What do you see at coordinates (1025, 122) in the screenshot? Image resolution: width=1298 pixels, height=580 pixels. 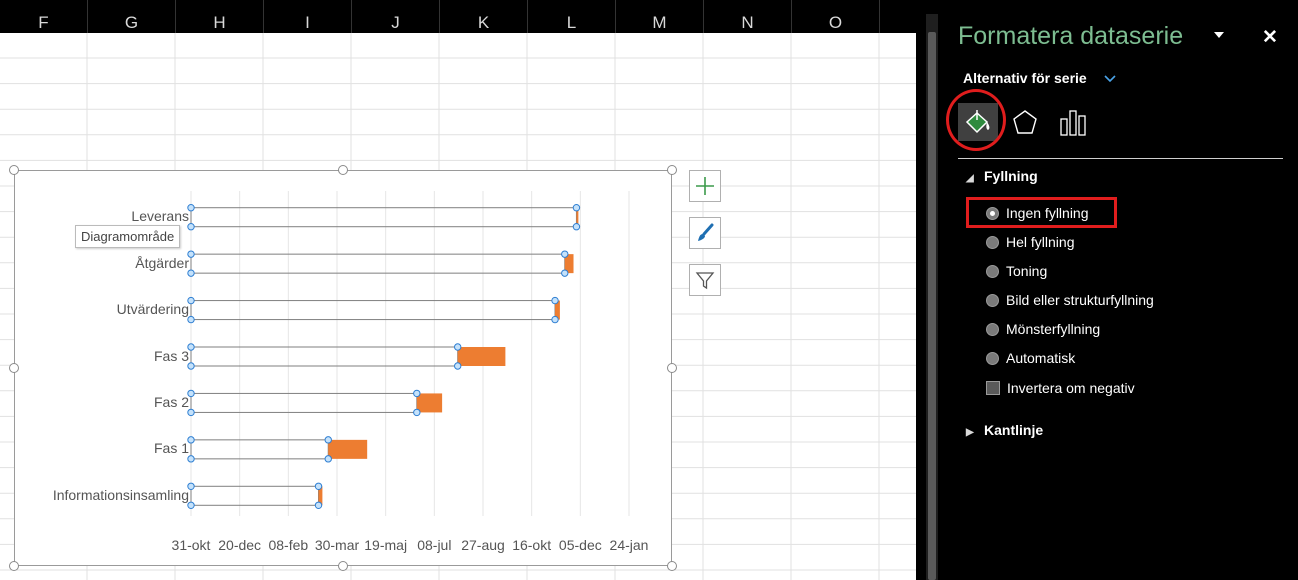 I see `effects-pentagon-icon` at bounding box center [1025, 122].